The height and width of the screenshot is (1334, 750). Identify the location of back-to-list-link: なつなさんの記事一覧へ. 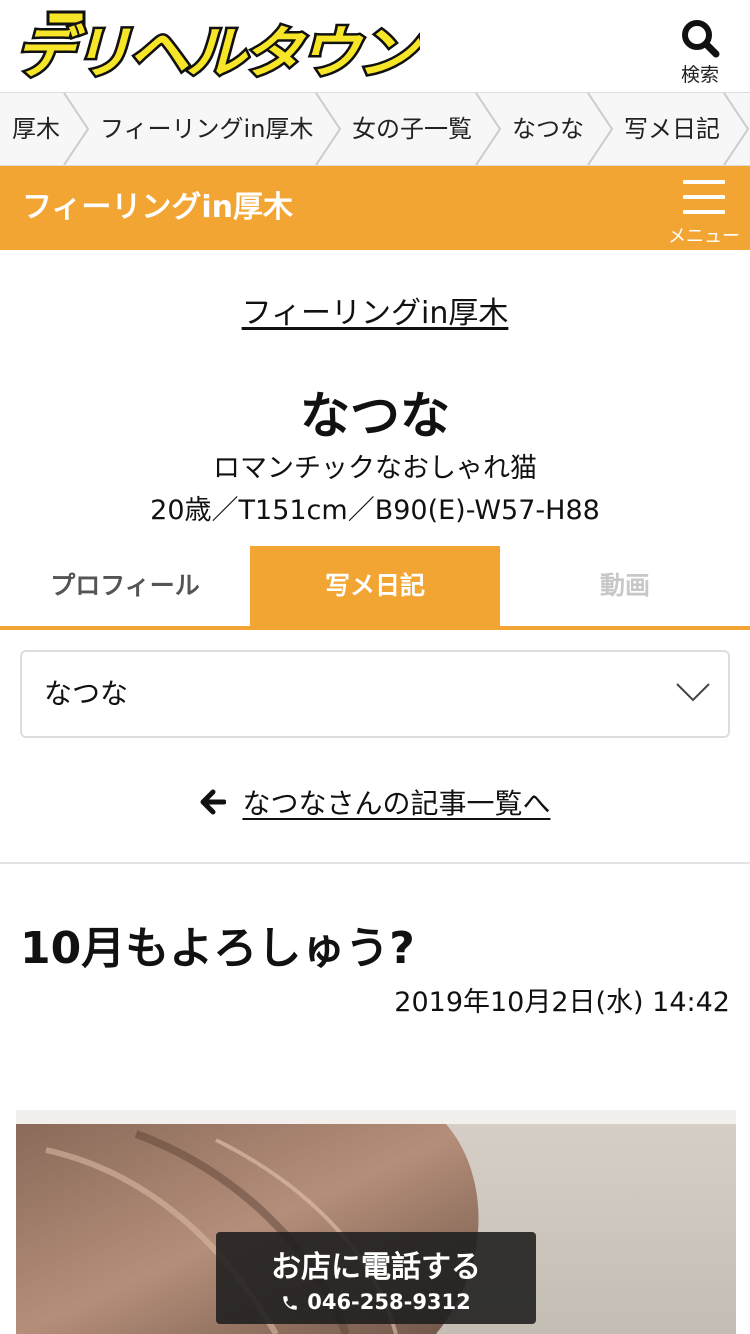
(375, 802).